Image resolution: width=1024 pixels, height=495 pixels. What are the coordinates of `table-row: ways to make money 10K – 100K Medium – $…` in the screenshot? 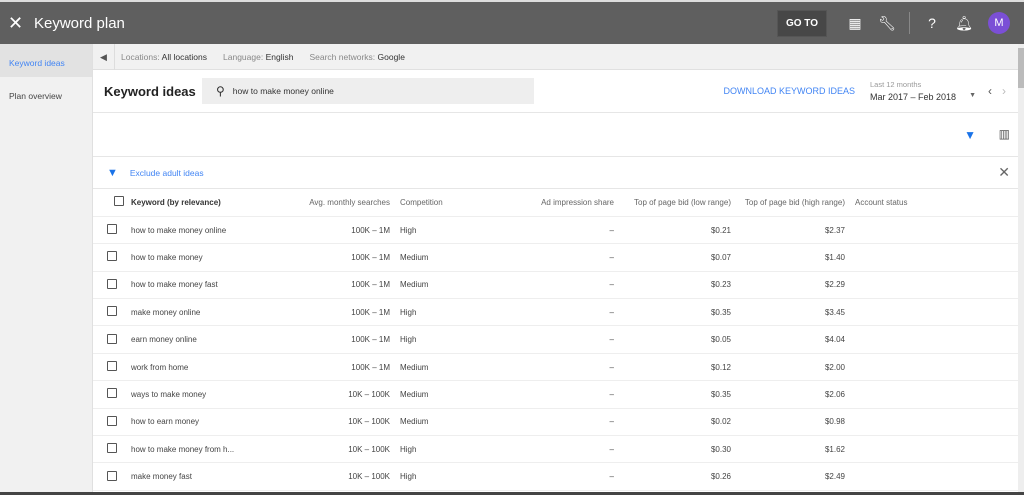 It's located at (555, 394).